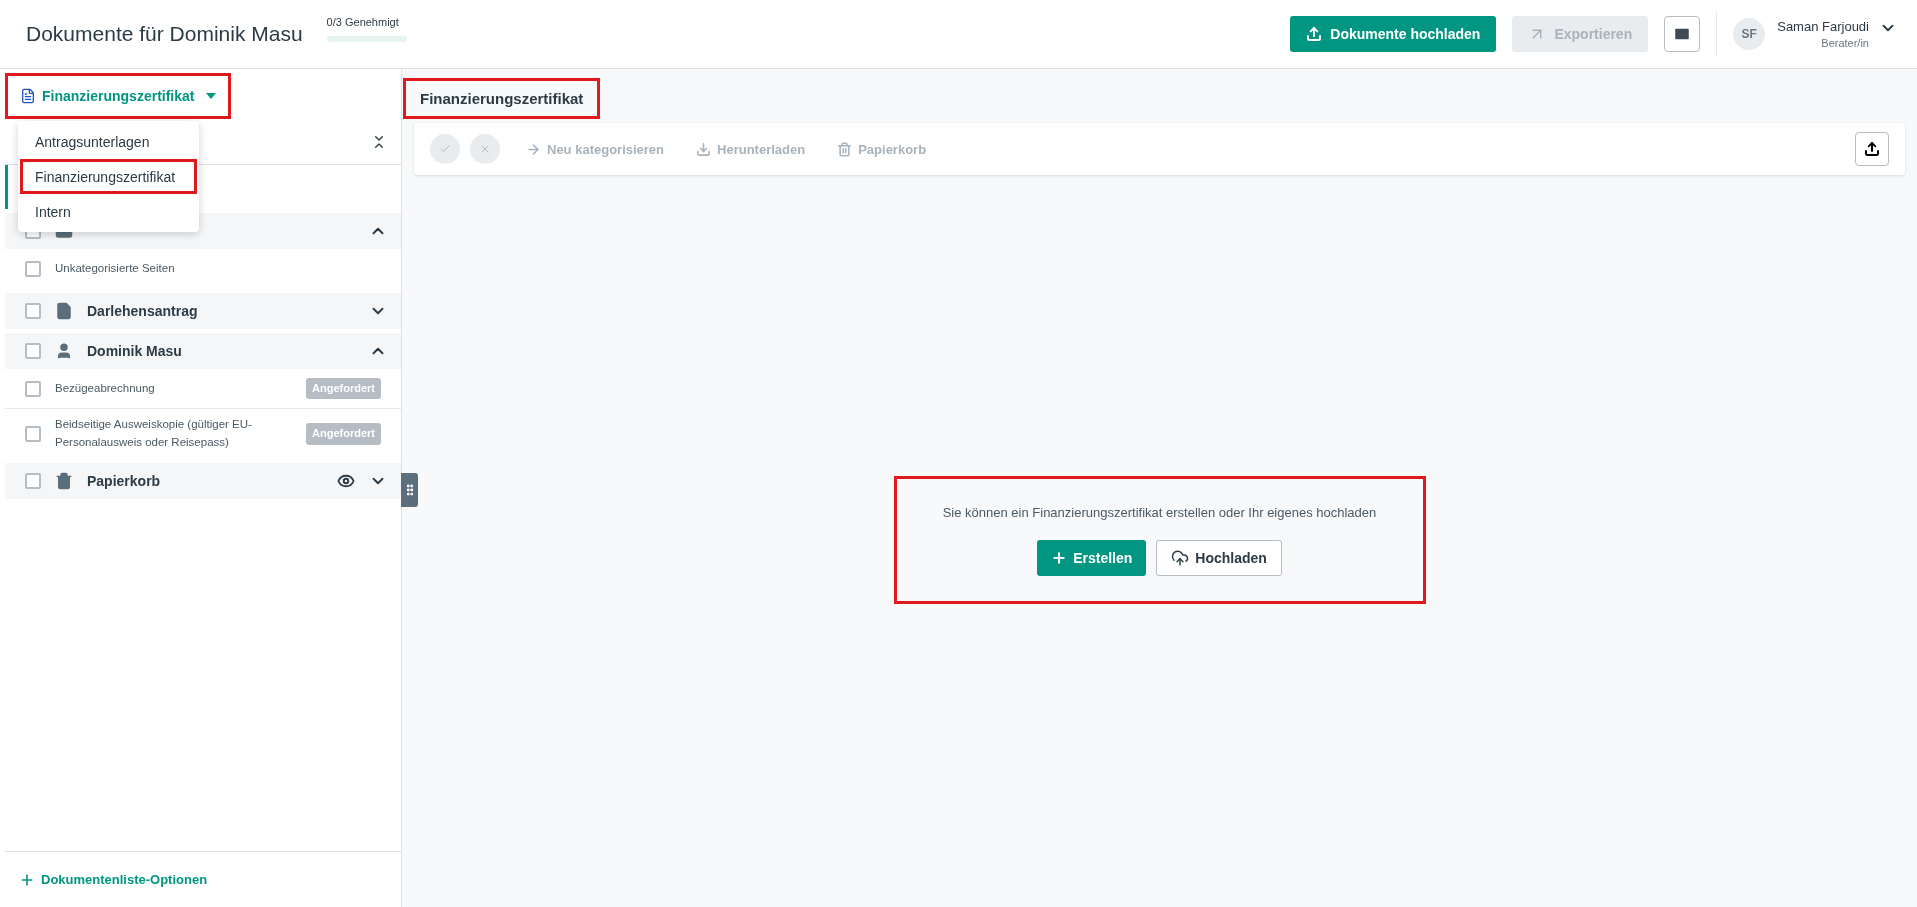 This screenshot has width=1917, height=907. What do you see at coordinates (363, 22) in the screenshot?
I see `approval-count: 0/3 Genehmigt` at bounding box center [363, 22].